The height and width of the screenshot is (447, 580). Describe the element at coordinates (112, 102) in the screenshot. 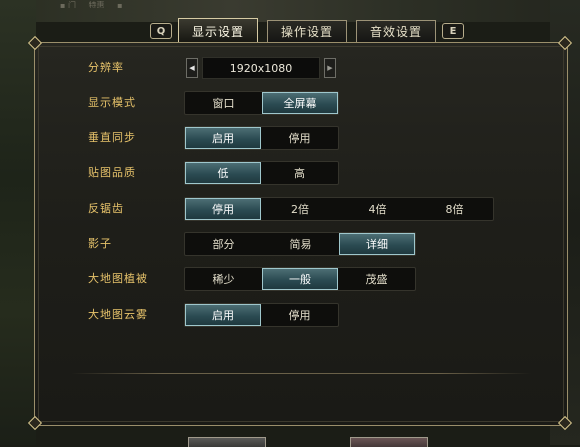

I see `display-mode-label: 显示模式` at that location.